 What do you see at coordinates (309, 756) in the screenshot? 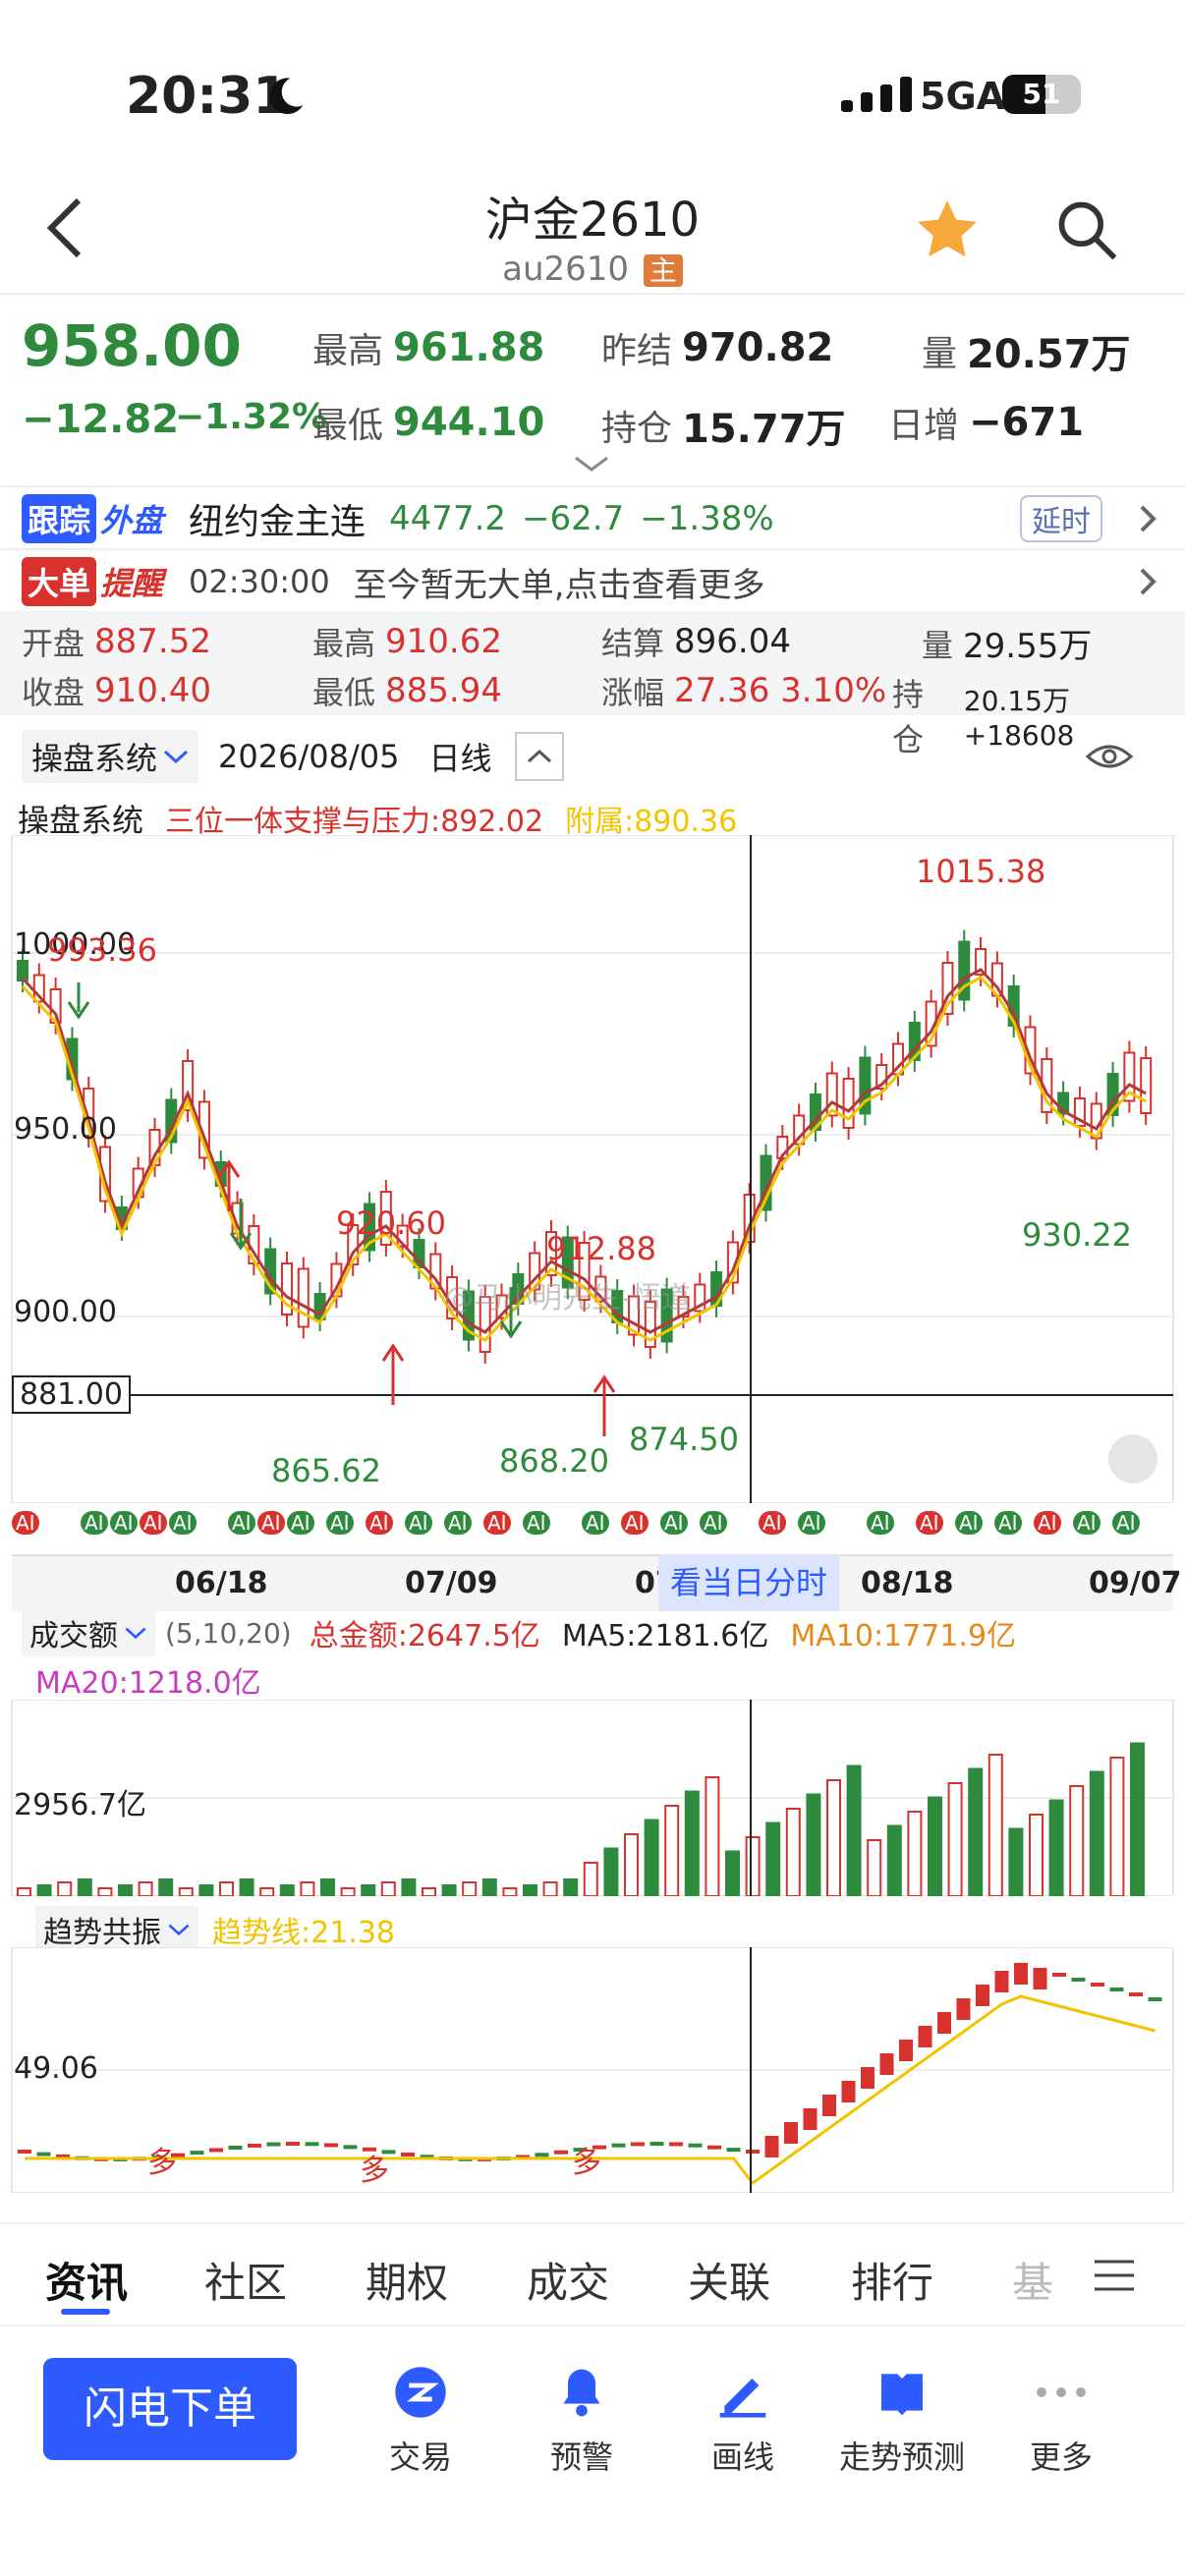
I see `chart-date: 2026/08/05` at bounding box center [309, 756].